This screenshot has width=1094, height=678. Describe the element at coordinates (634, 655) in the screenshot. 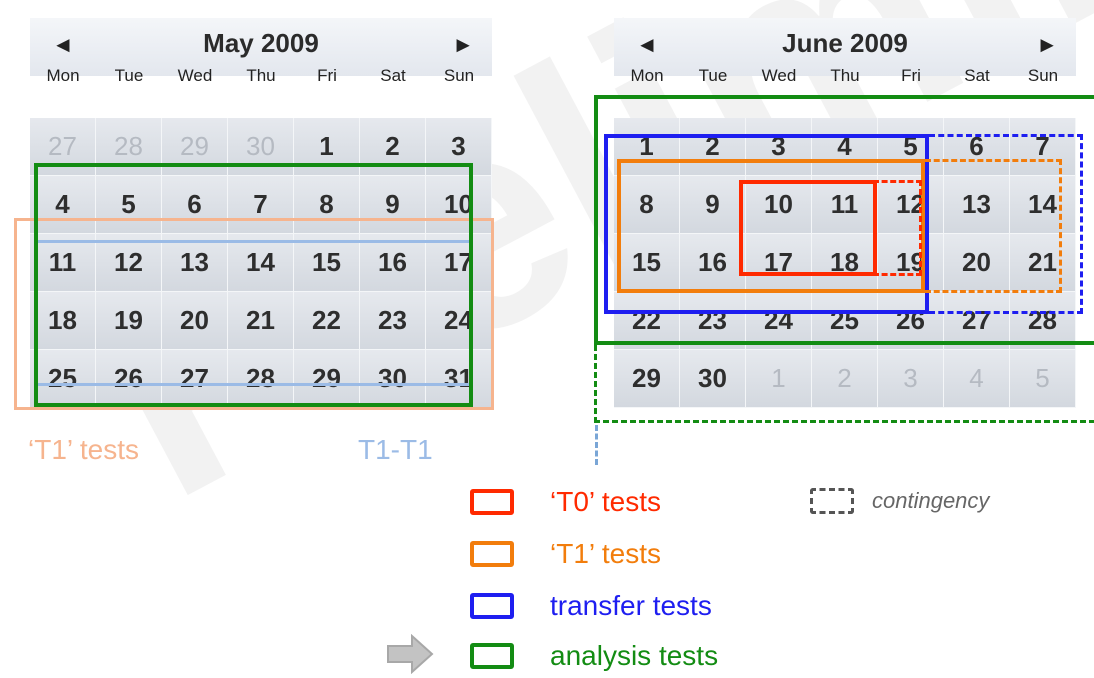

I see `legend-label-analysis: analysis tests` at that location.